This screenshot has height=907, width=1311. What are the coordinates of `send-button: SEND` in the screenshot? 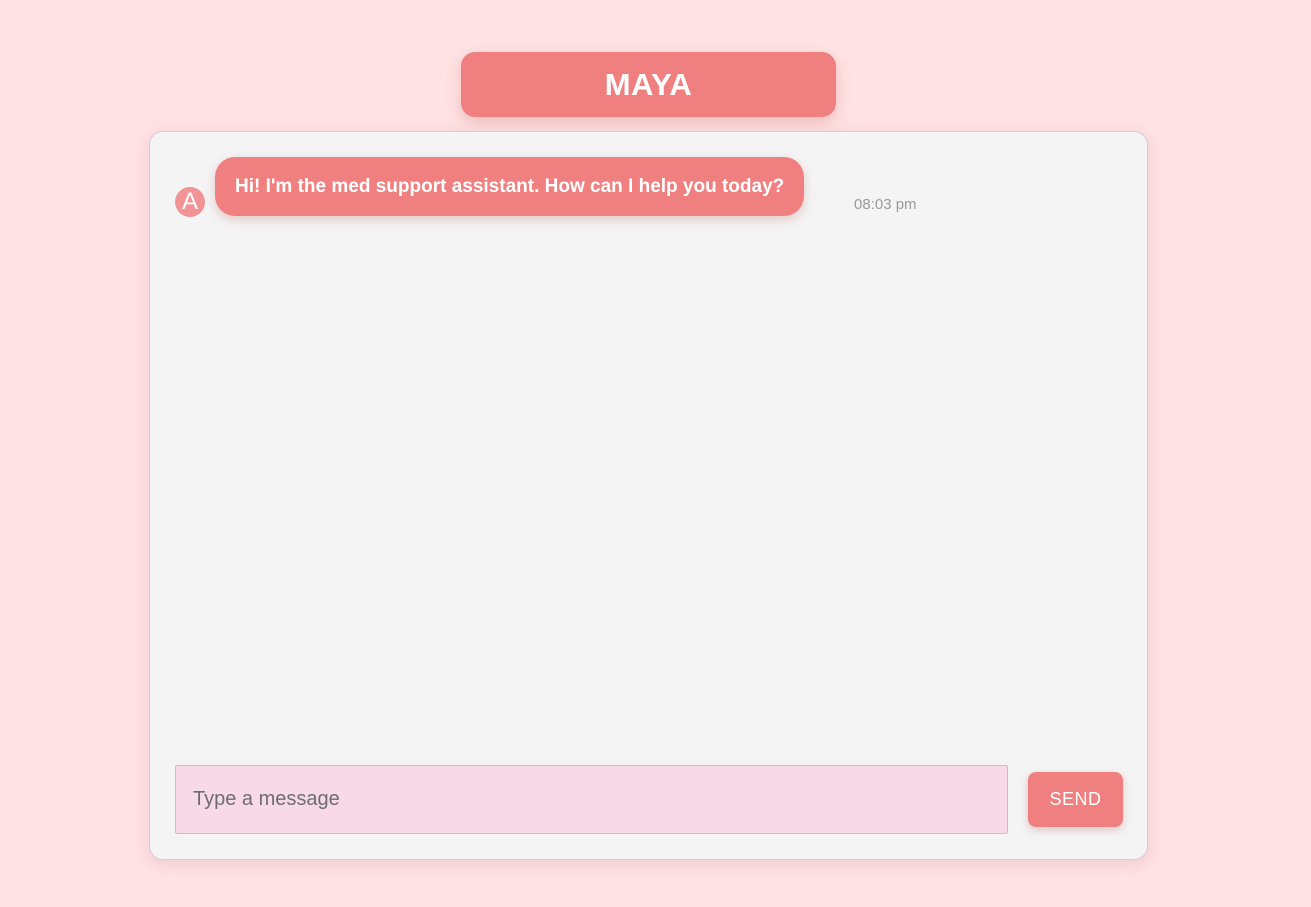 It's located at (1075, 799).